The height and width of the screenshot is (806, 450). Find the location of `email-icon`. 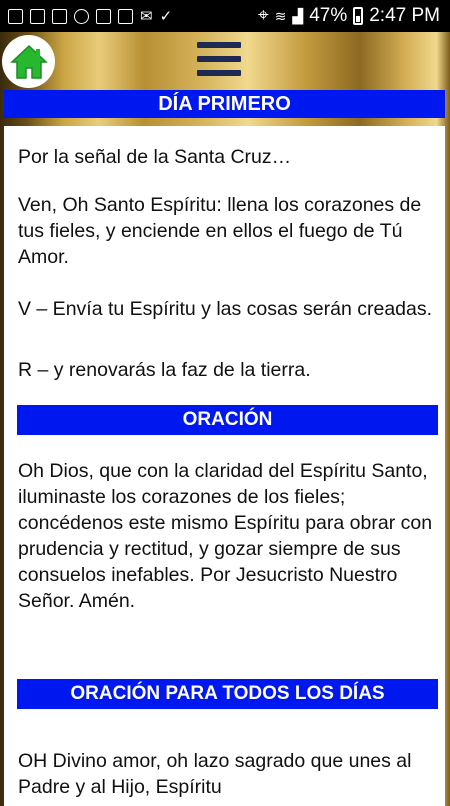

email-icon is located at coordinates (125, 16).